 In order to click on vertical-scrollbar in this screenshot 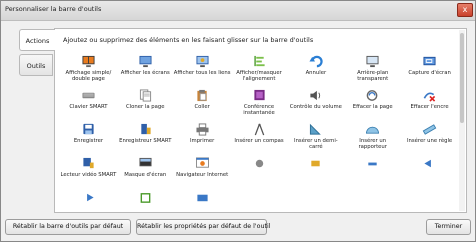, I will do `click(462, 120)`.